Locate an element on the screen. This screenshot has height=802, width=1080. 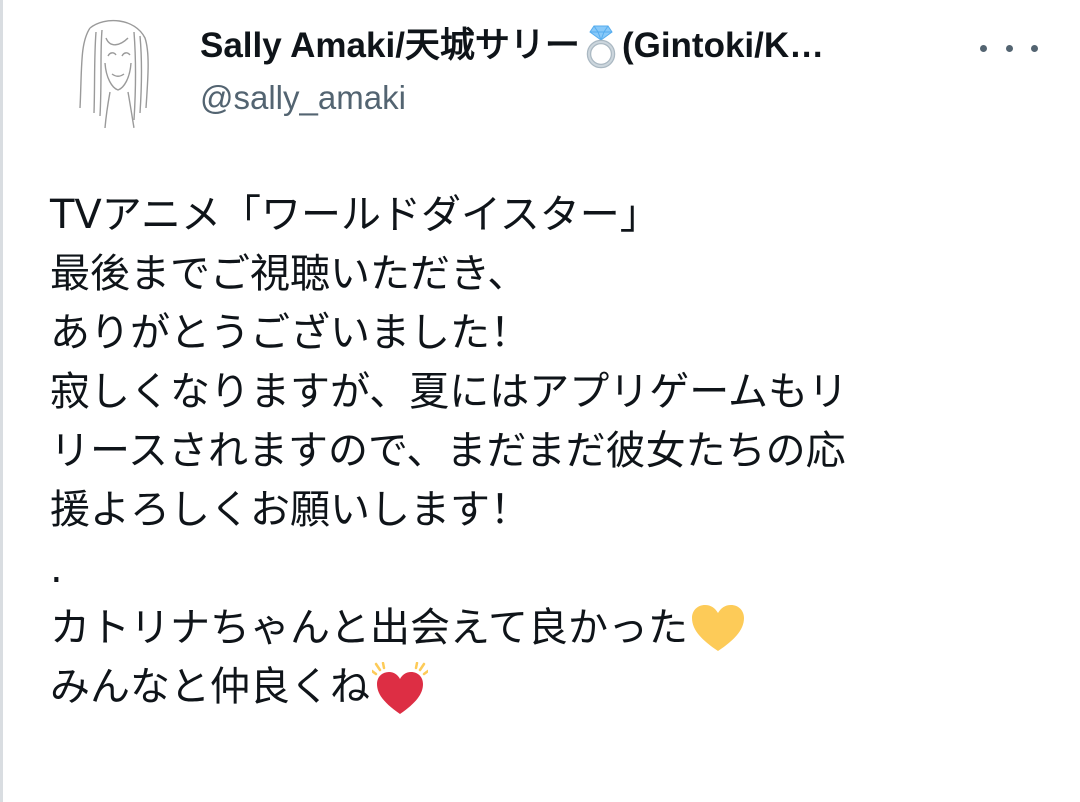
tweet-line-text: みんなと仲良くね is located at coordinates (210, 687).